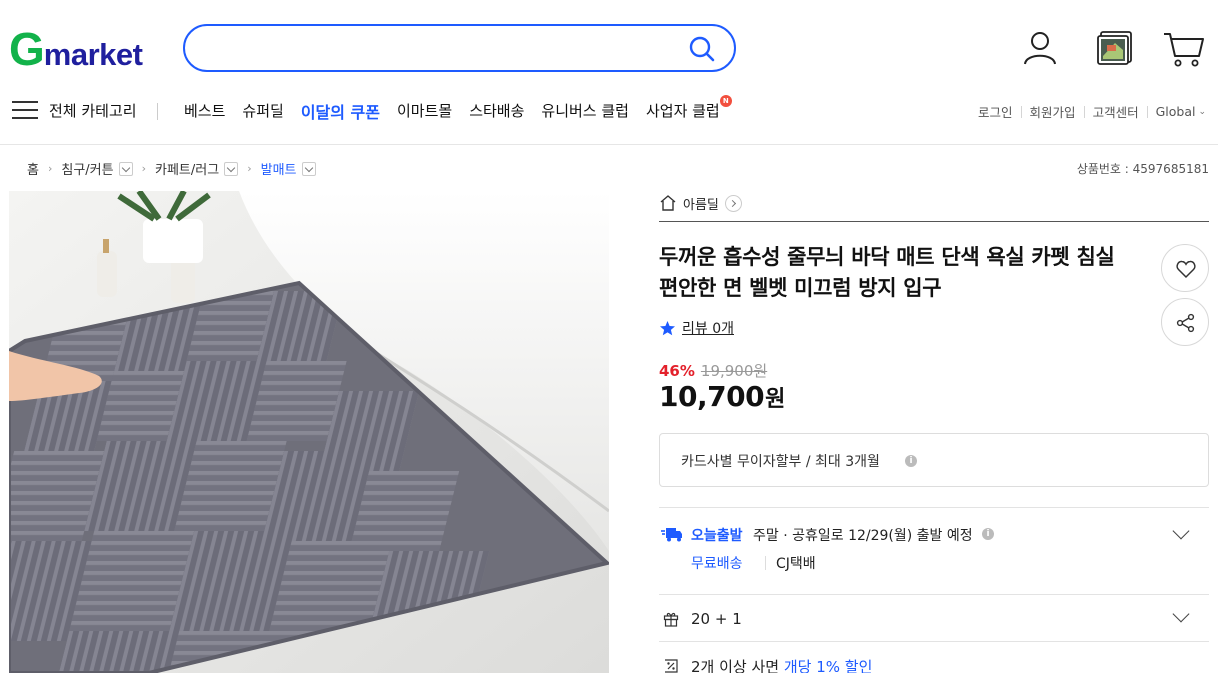 This screenshot has height=673, width=1218. I want to click on discount-row: 46% 19,900원, so click(713, 370).